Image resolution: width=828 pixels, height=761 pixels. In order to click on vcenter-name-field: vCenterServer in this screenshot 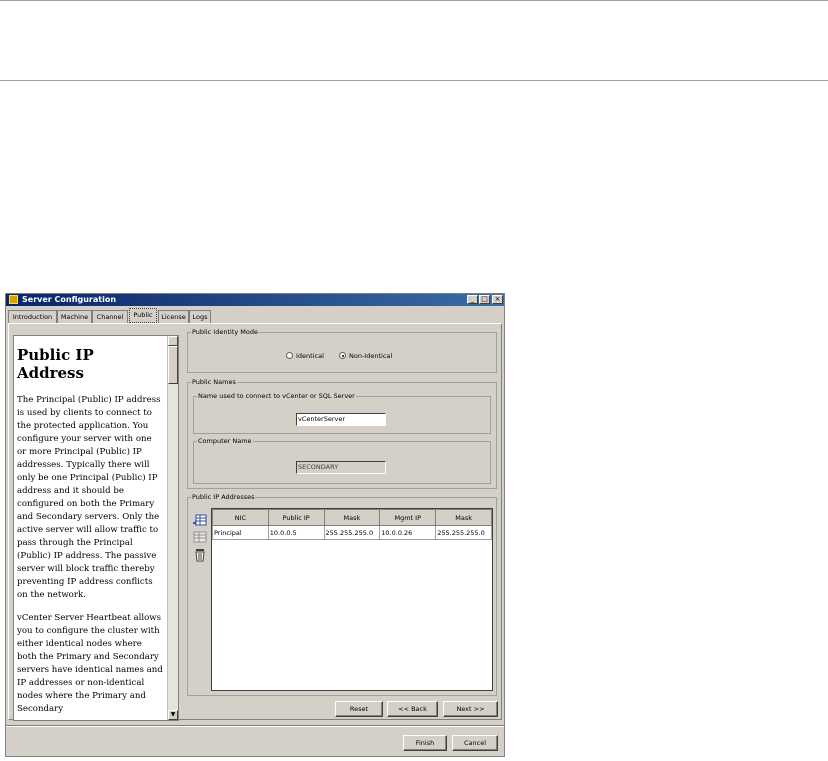, I will do `click(341, 419)`.